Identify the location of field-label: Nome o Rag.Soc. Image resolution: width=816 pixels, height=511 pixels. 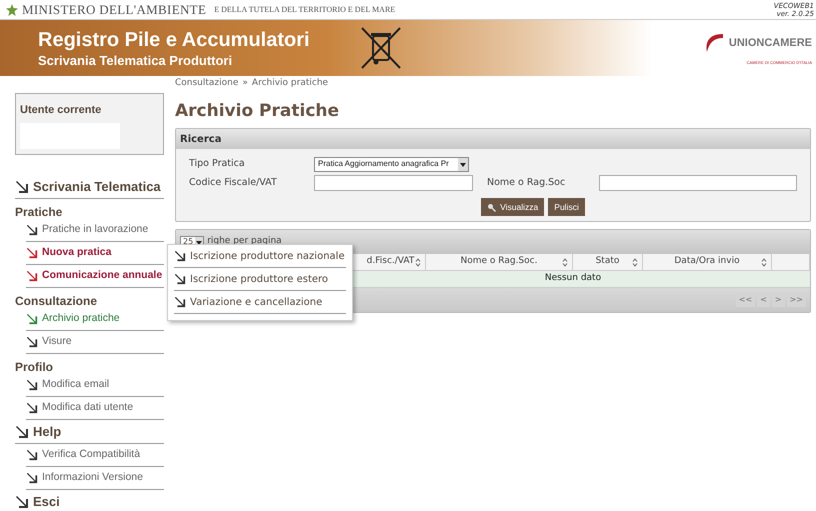
(526, 183).